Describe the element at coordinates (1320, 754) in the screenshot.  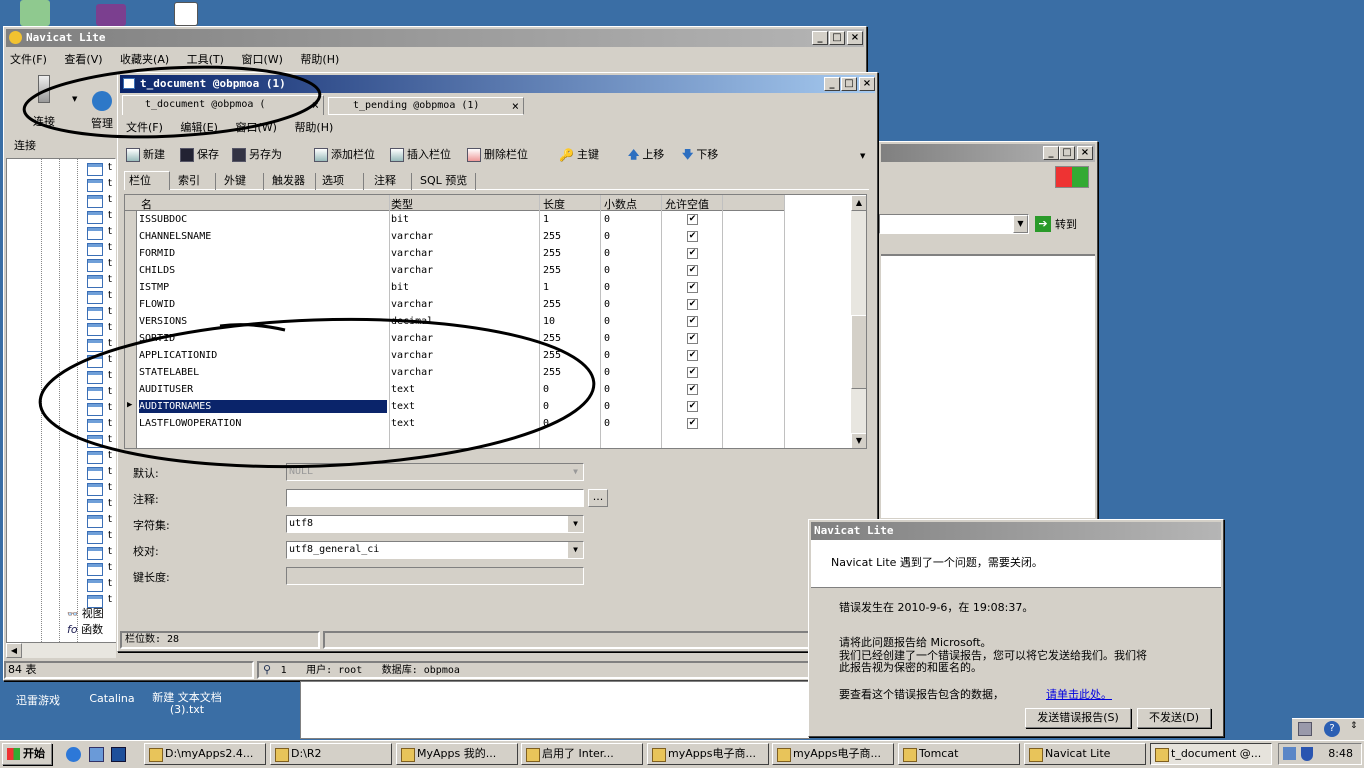
I see `system-tray: 8:48` at that location.